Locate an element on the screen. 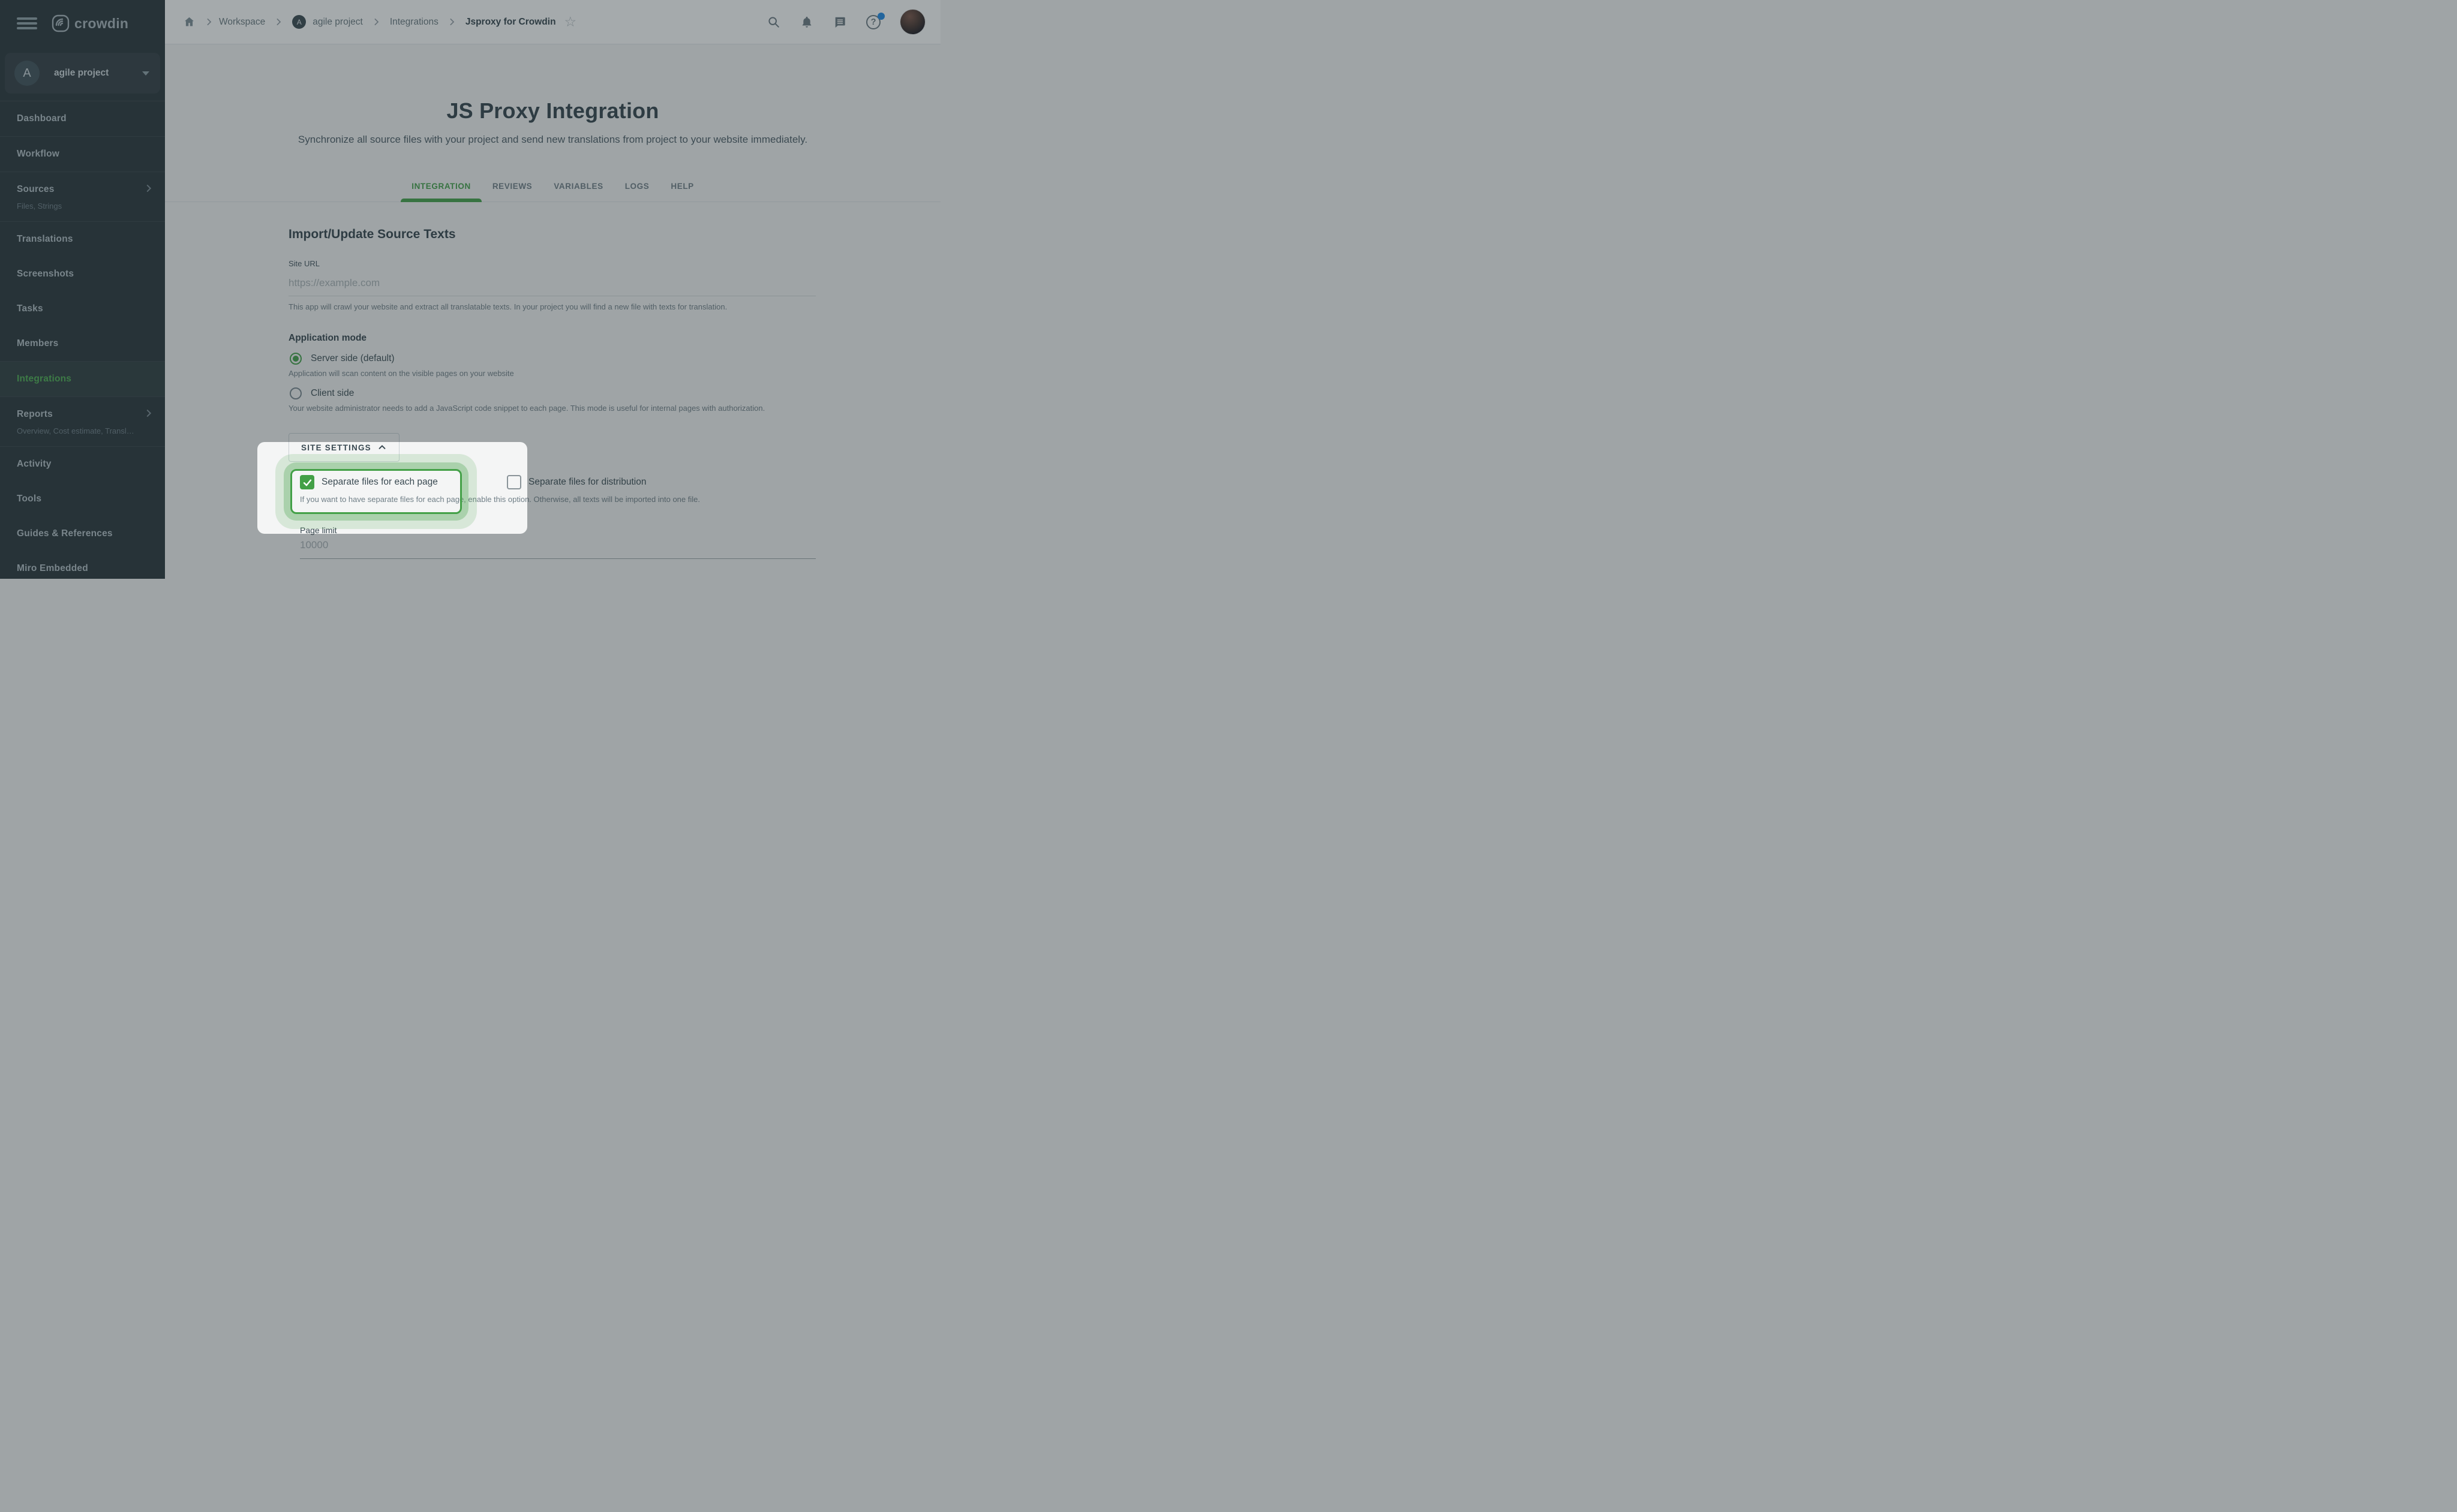 The image size is (2457, 1512). site-url-input: https://example.com is located at coordinates (552, 286).